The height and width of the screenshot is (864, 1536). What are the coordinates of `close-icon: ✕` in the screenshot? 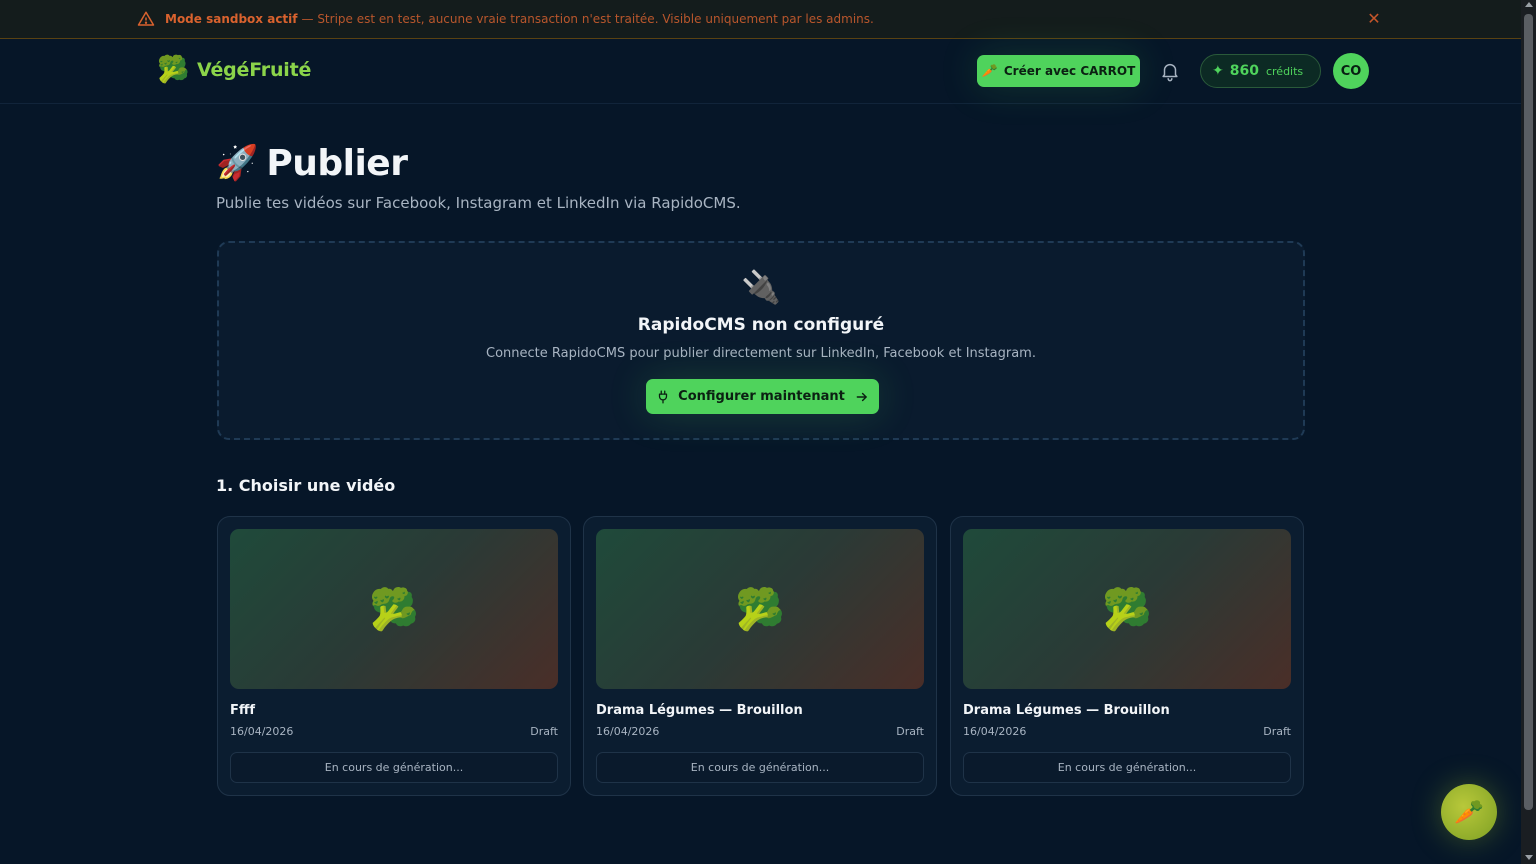 It's located at (1374, 19).